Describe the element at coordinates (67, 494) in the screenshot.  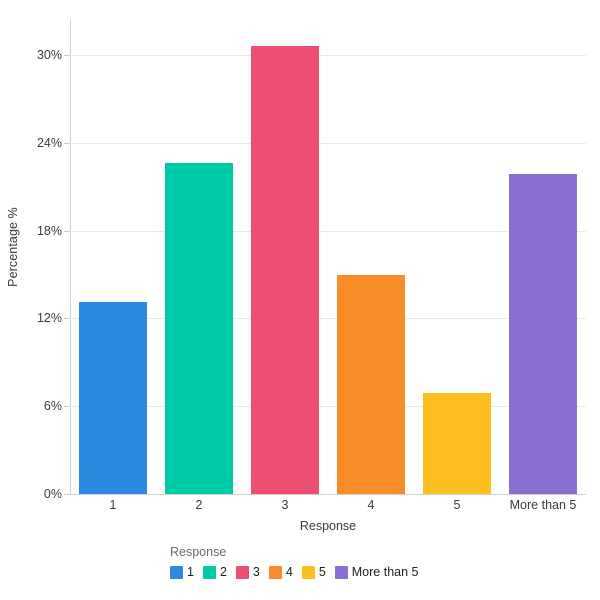
I see `y-axis-tick` at that location.